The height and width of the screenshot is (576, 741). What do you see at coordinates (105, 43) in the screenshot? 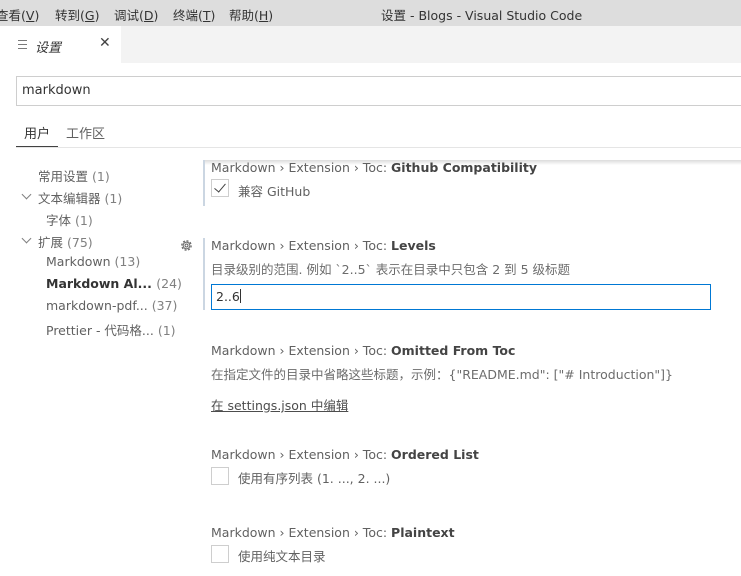
I see `close-icon: ✕` at bounding box center [105, 43].